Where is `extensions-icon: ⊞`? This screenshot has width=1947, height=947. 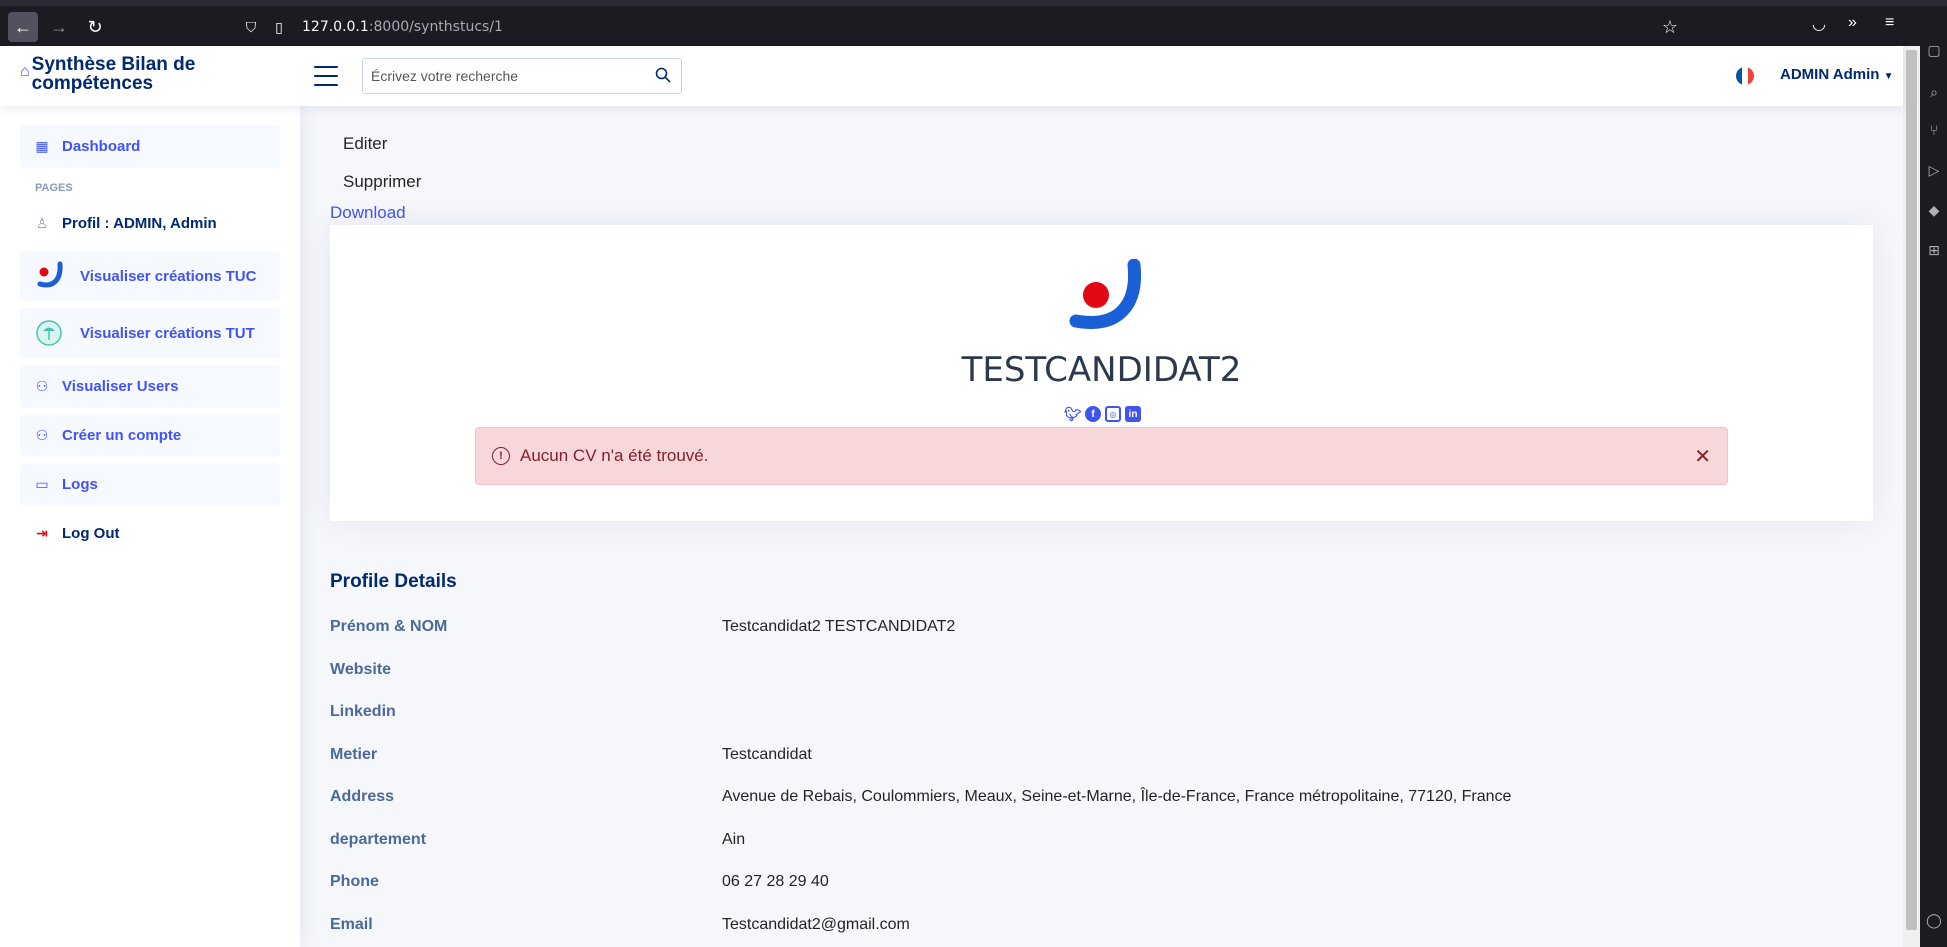
extensions-icon: ⊞ is located at coordinates (1934, 251).